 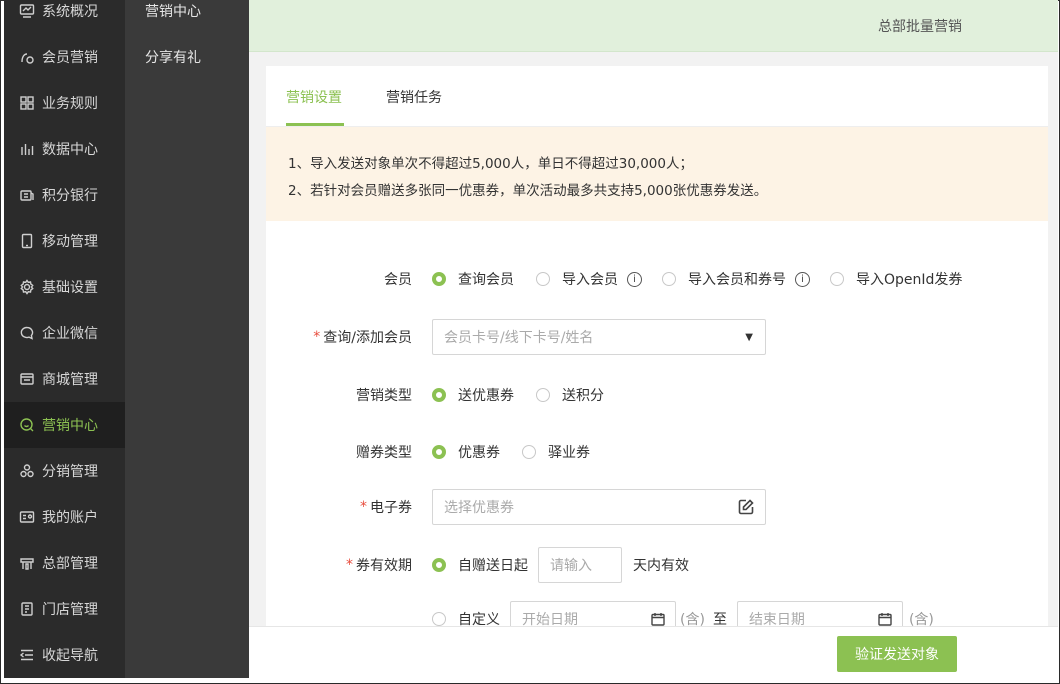 I want to click on coupon-type-row: 赠券类型 优惠券 驿业券, so click(x=439, y=452).